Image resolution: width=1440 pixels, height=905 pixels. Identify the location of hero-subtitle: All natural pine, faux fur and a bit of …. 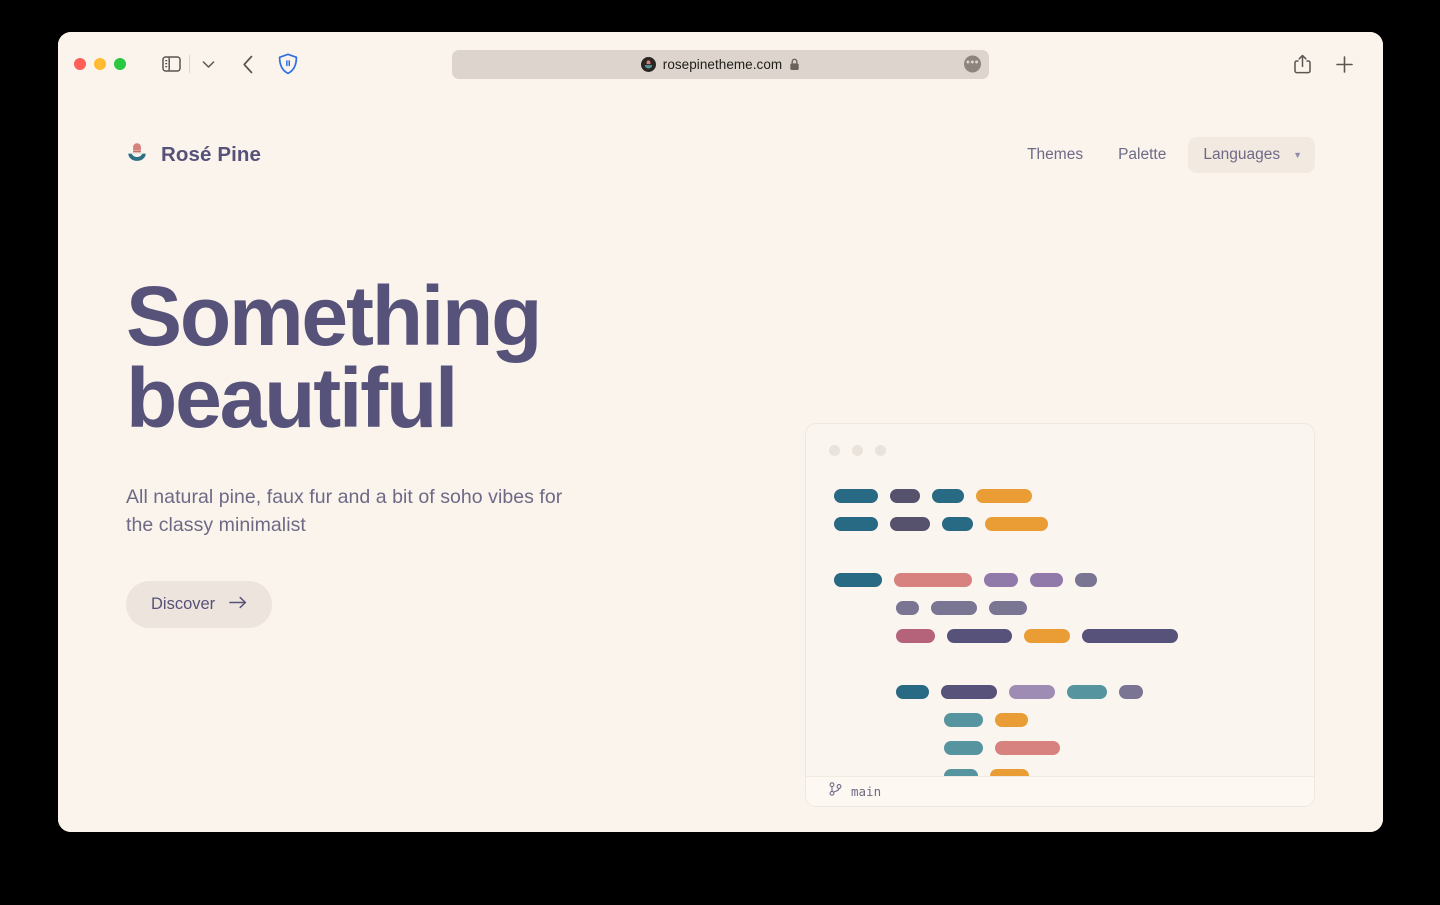
(344, 510).